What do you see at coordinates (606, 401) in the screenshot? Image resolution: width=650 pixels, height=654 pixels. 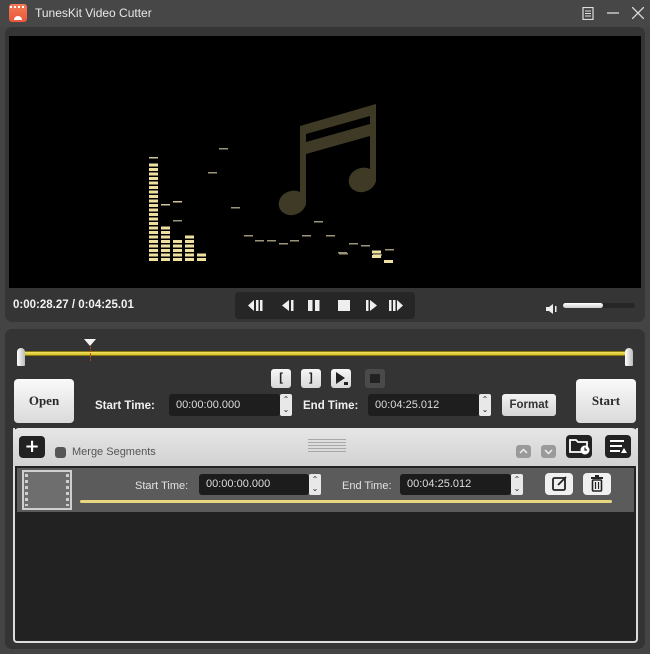 I see `start-button: Start` at bounding box center [606, 401].